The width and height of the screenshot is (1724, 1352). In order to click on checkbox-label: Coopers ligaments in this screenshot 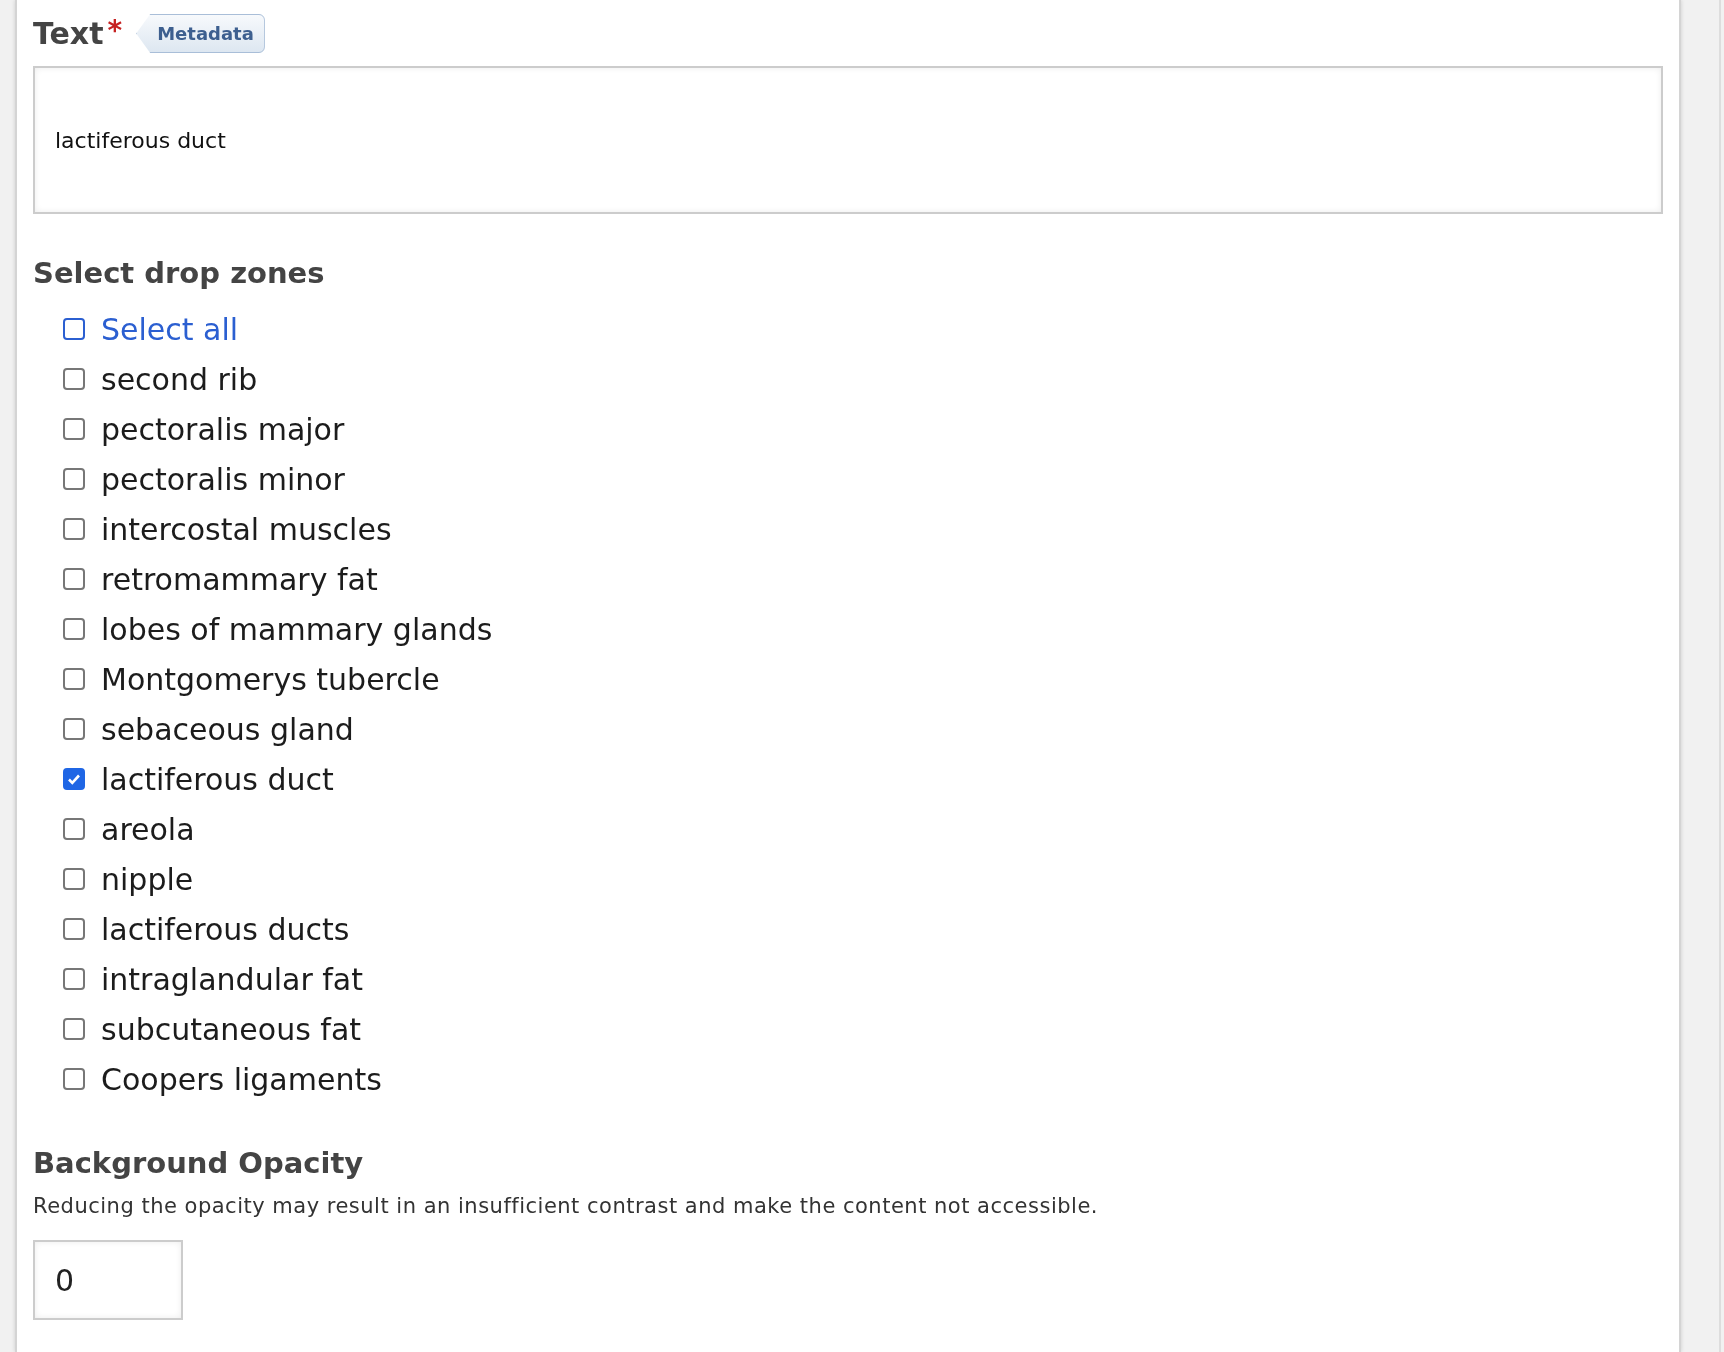, I will do `click(241, 1079)`.